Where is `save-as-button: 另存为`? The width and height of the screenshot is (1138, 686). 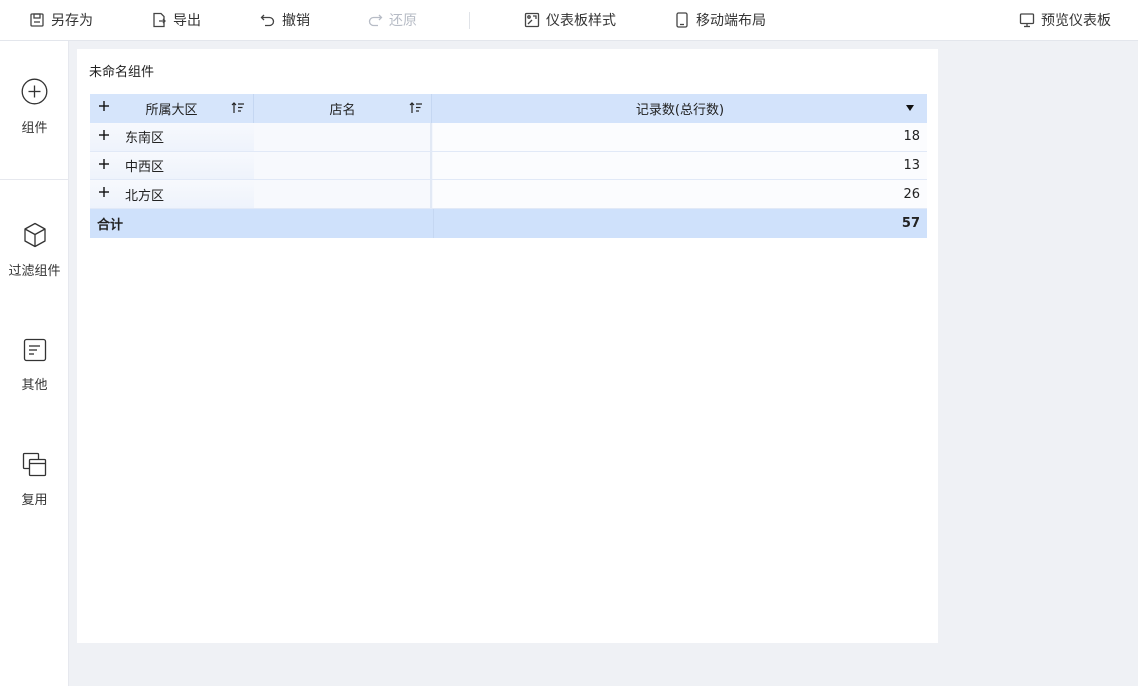
save-as-button: 另存为 is located at coordinates (61, 20).